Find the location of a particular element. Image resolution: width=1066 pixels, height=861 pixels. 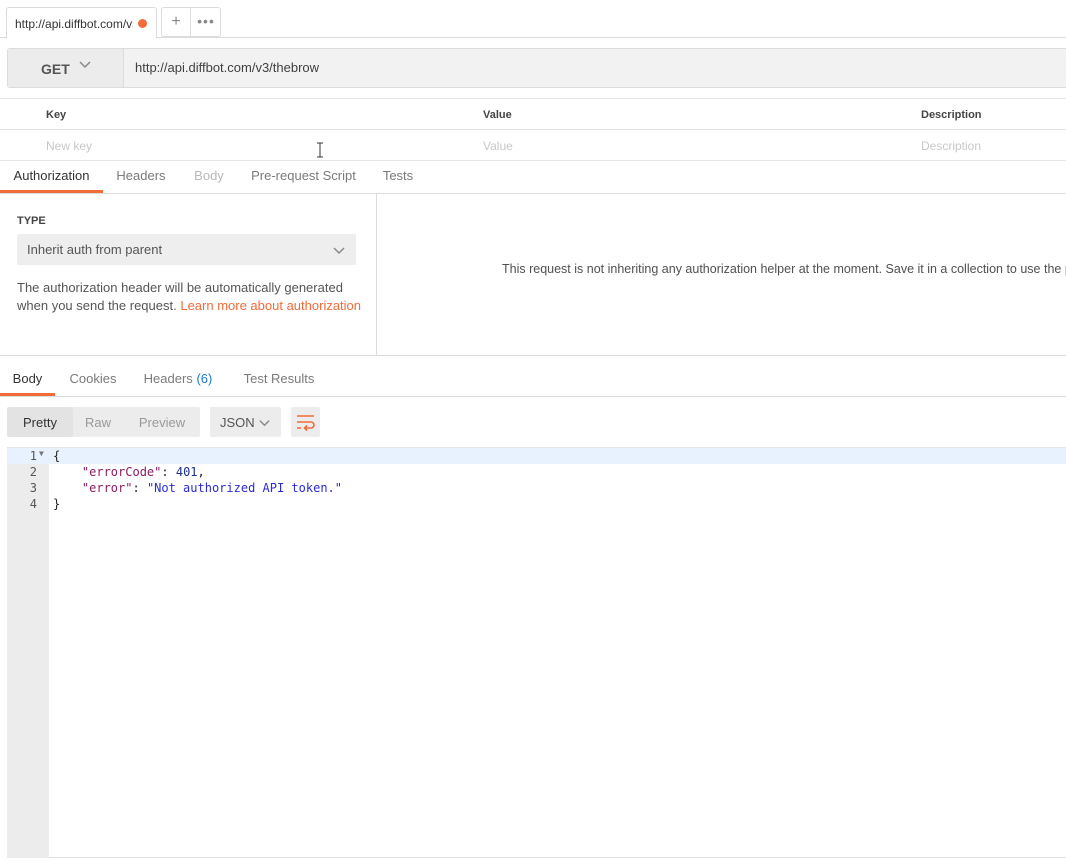

tab-response-body-label: Body is located at coordinates (27, 378).